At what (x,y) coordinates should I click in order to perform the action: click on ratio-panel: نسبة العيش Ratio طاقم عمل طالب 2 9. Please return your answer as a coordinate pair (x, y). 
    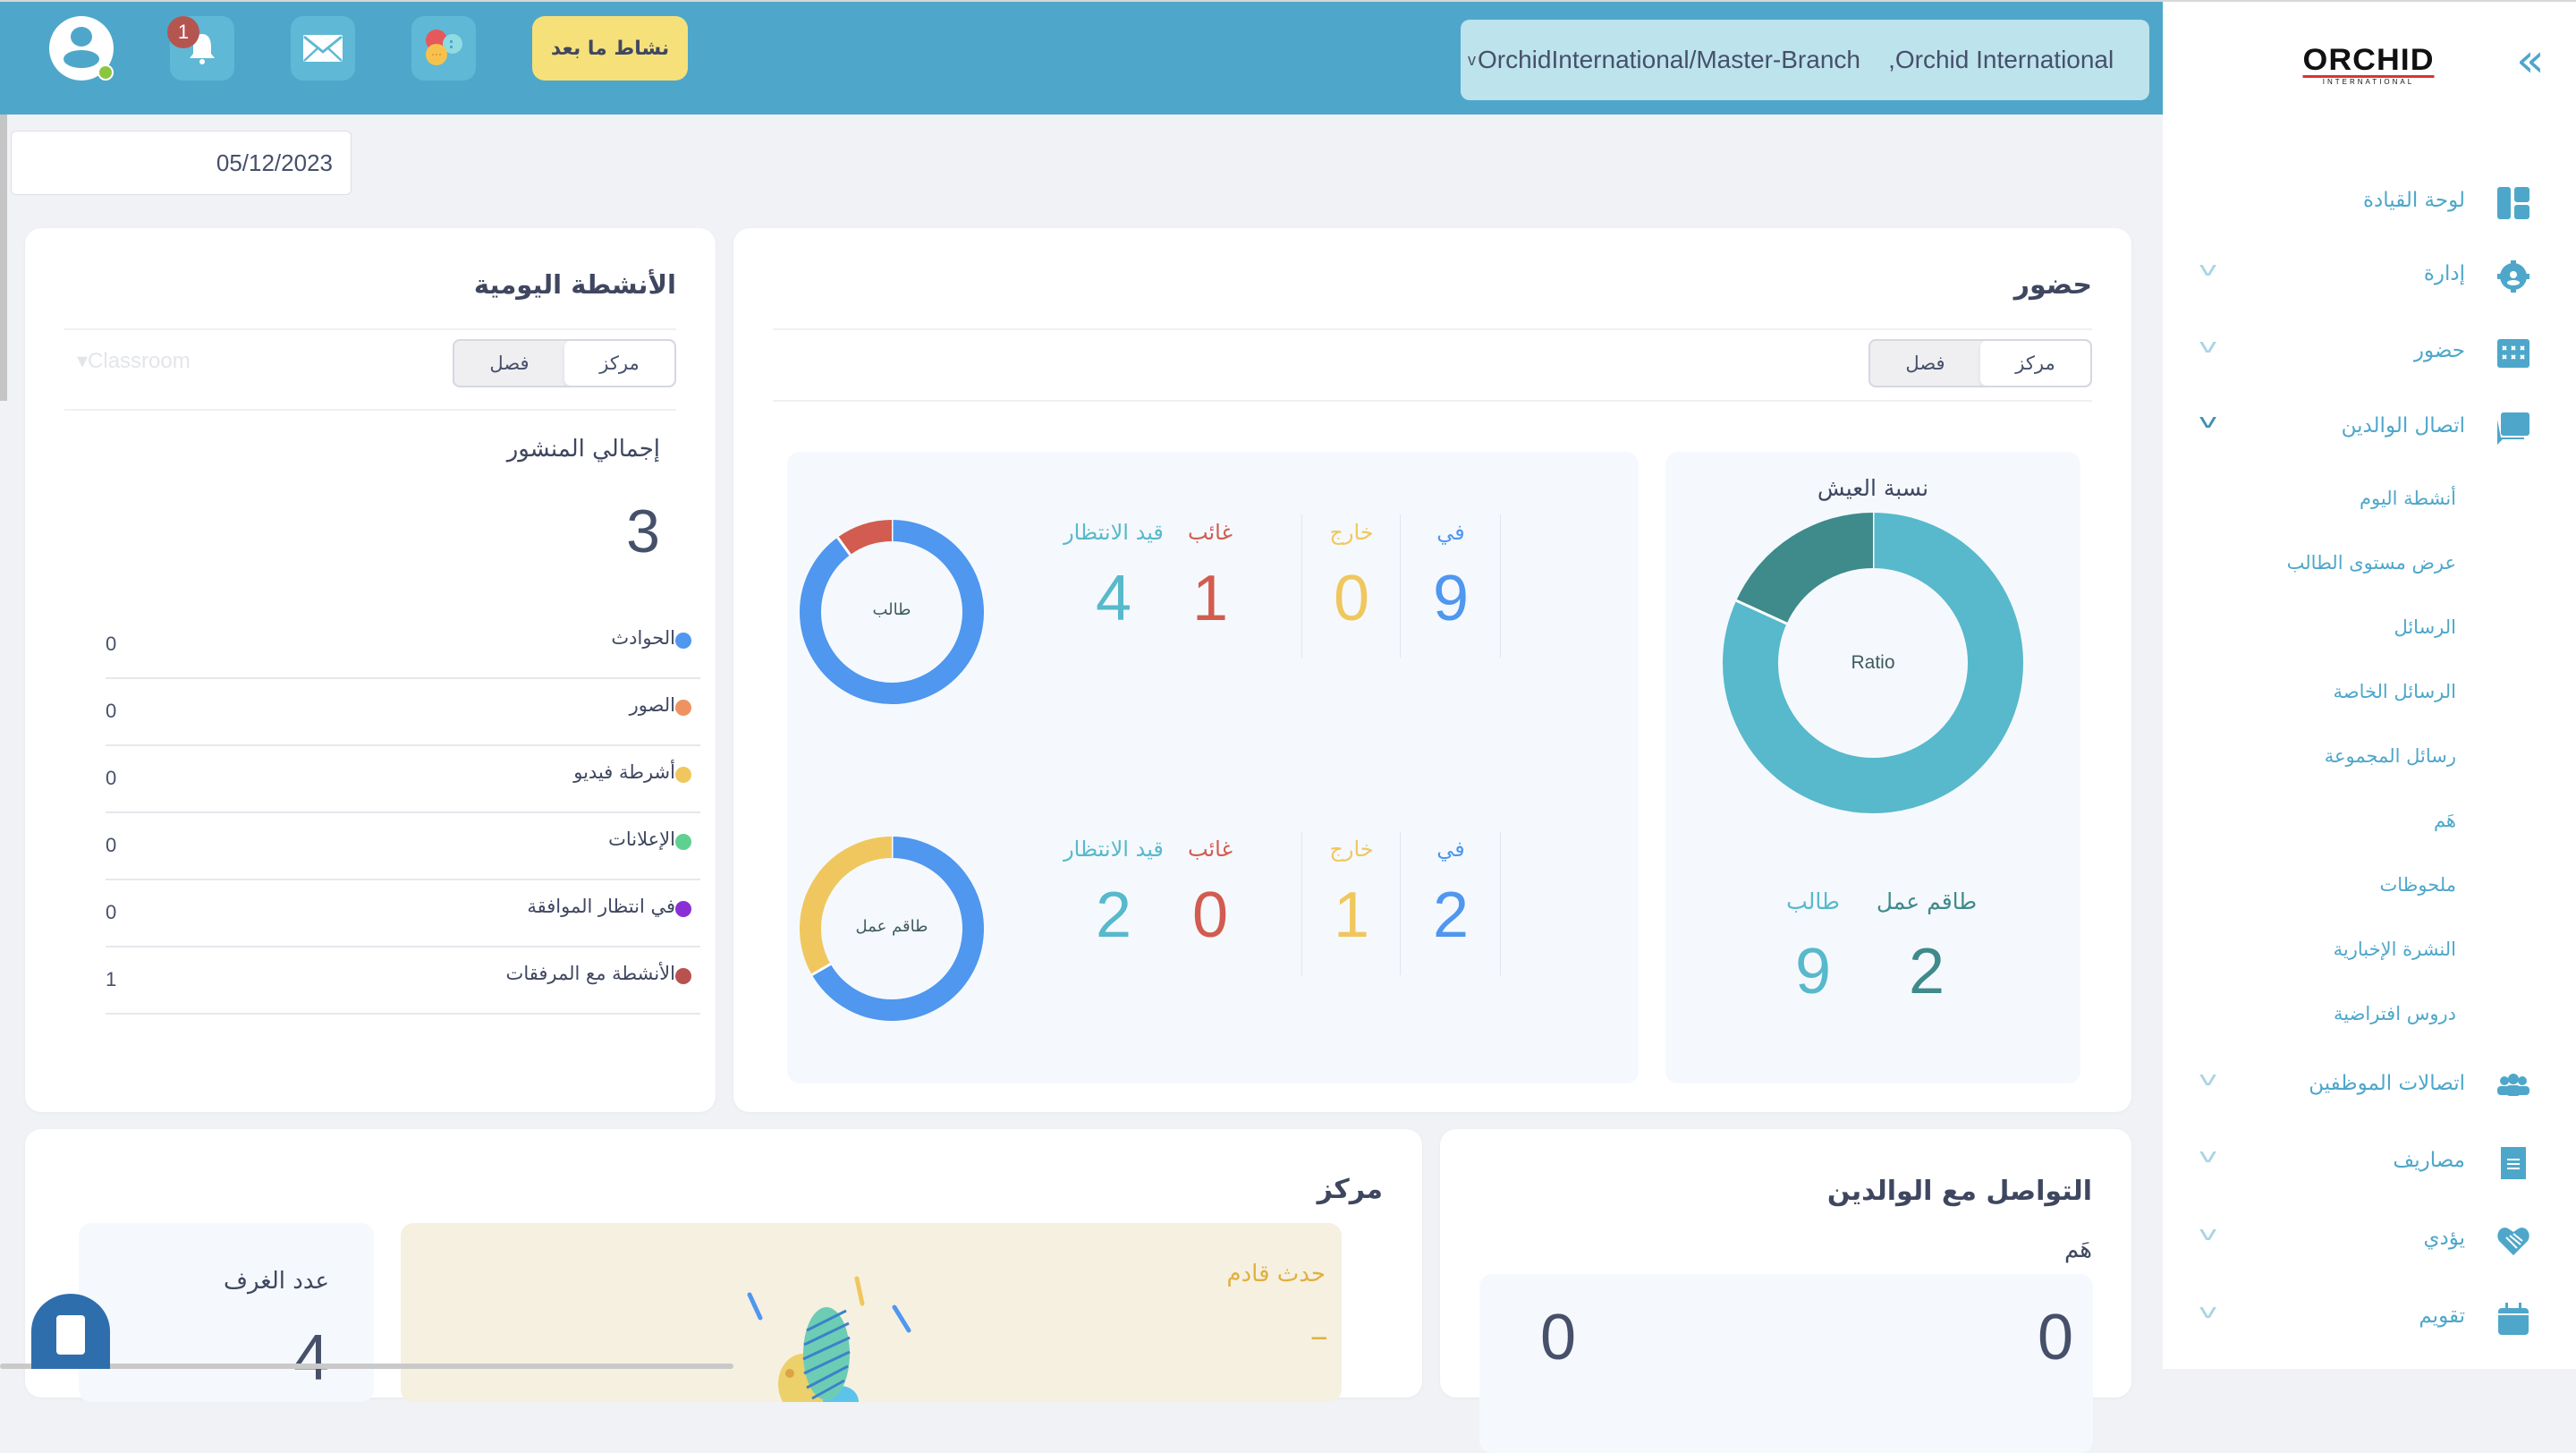
    Looking at the image, I should click on (1872, 767).